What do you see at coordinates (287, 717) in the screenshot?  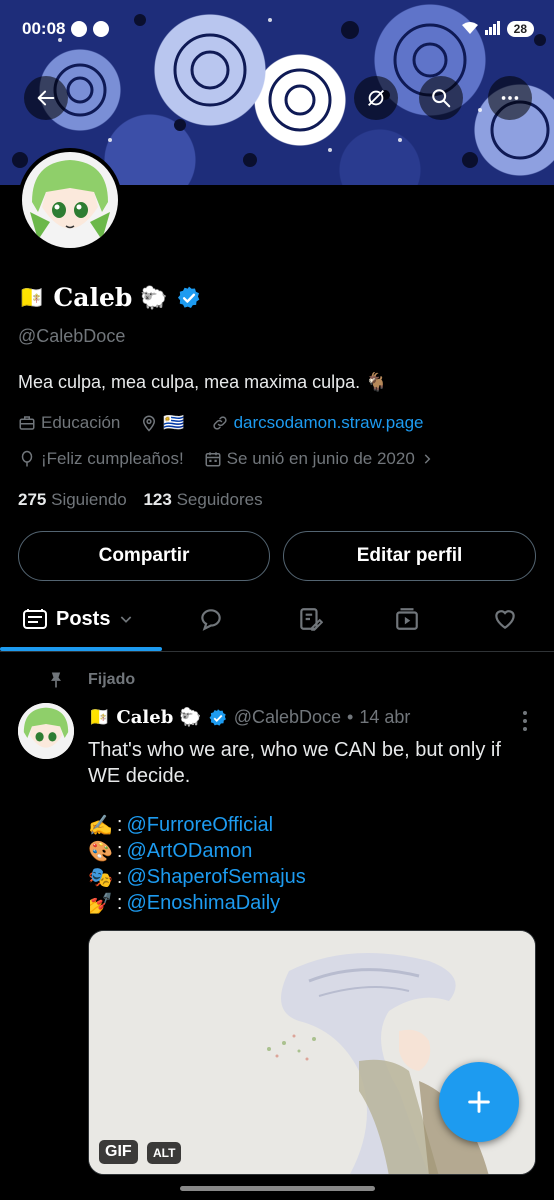 I see `post-author-handle: @CalebDoce` at bounding box center [287, 717].